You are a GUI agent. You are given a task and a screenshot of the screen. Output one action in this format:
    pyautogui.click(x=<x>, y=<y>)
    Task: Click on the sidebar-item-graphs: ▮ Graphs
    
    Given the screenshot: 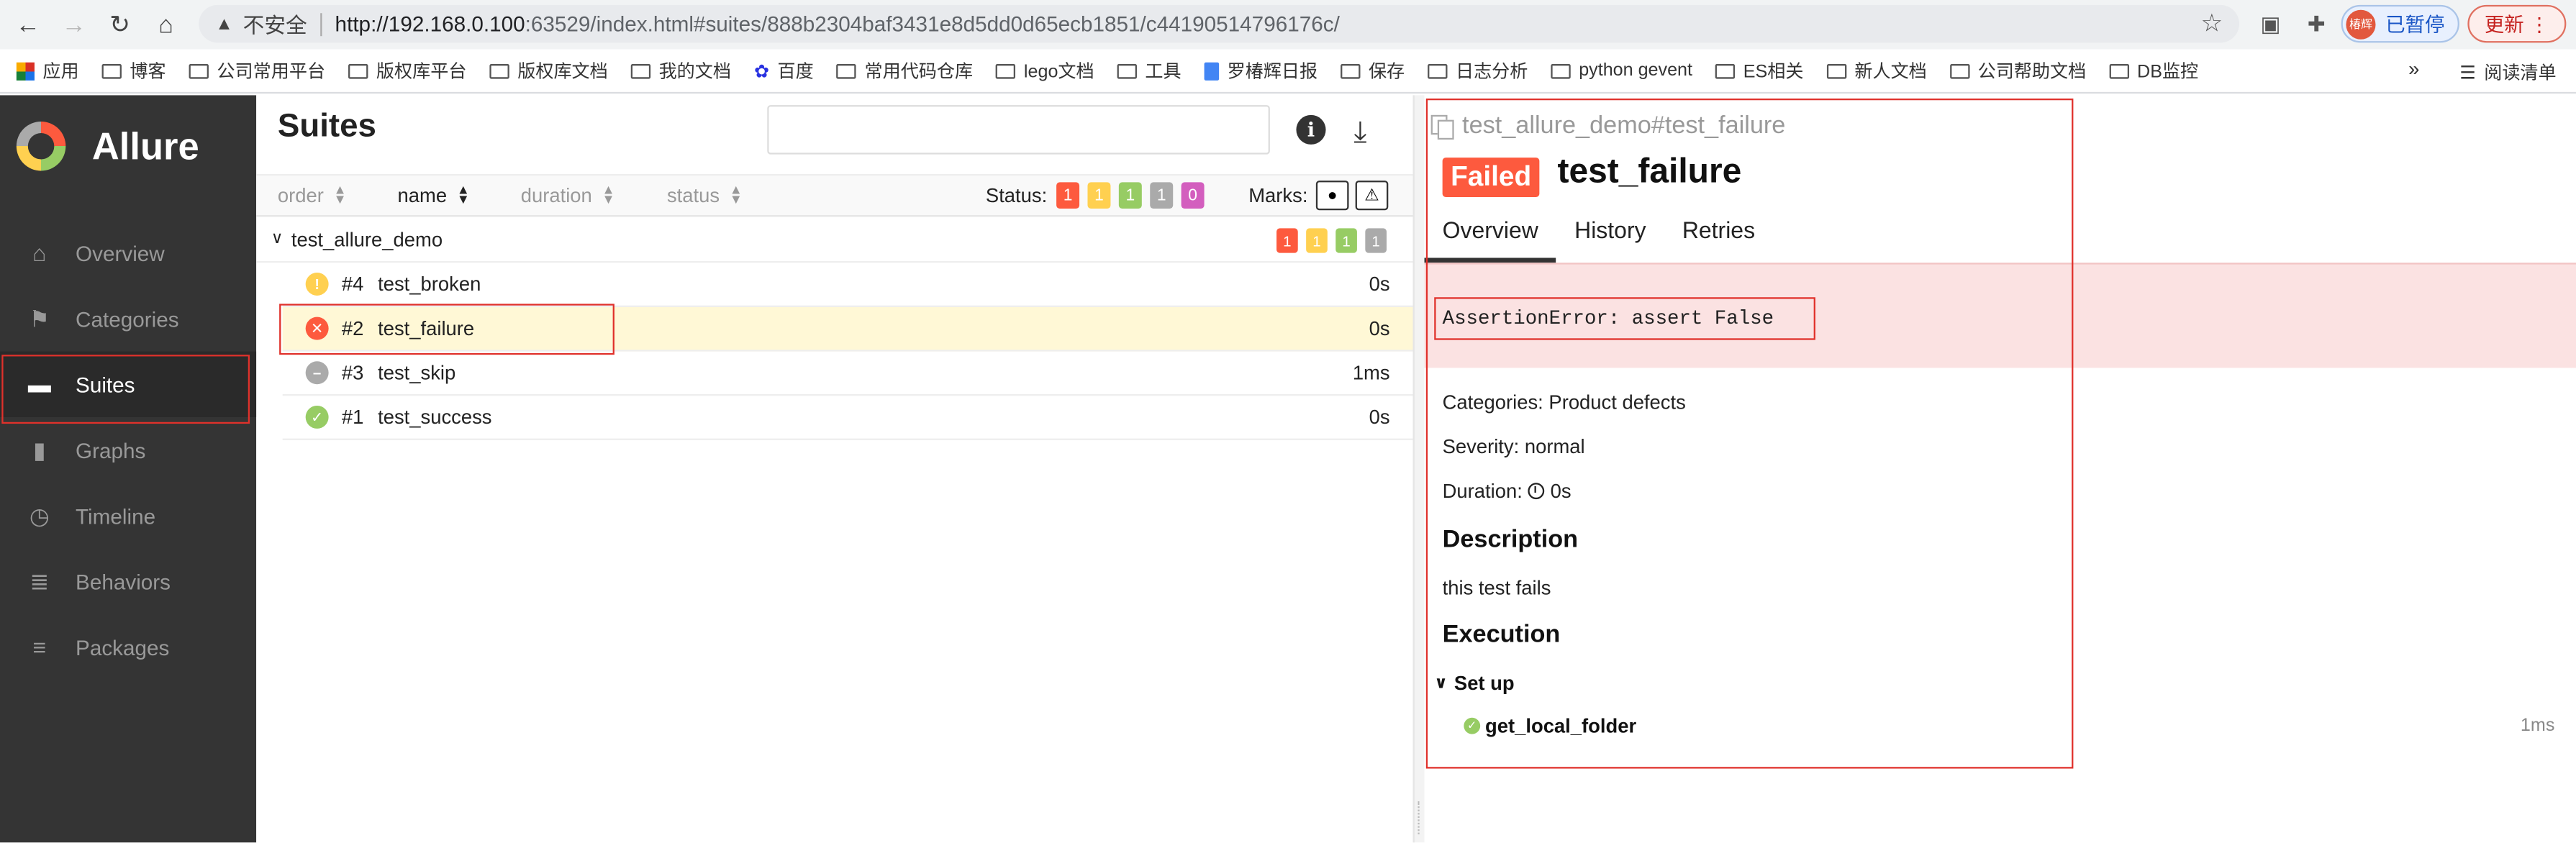 What is the action you would take?
    pyautogui.click(x=128, y=450)
    